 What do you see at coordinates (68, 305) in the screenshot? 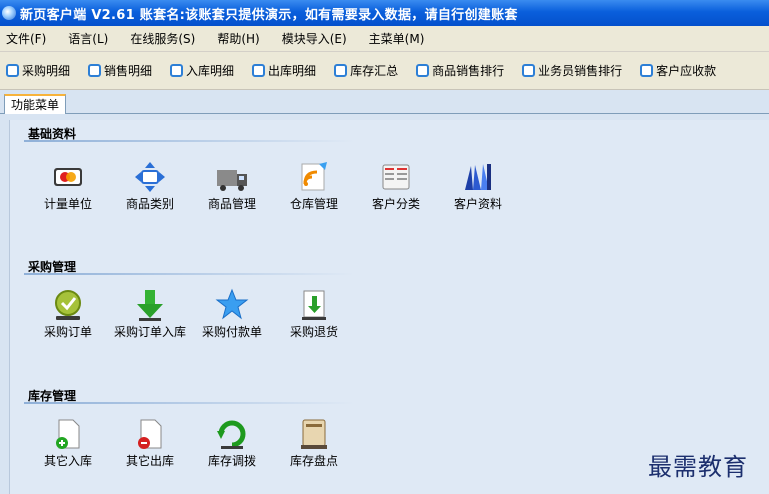
I see `check-icon` at bounding box center [68, 305].